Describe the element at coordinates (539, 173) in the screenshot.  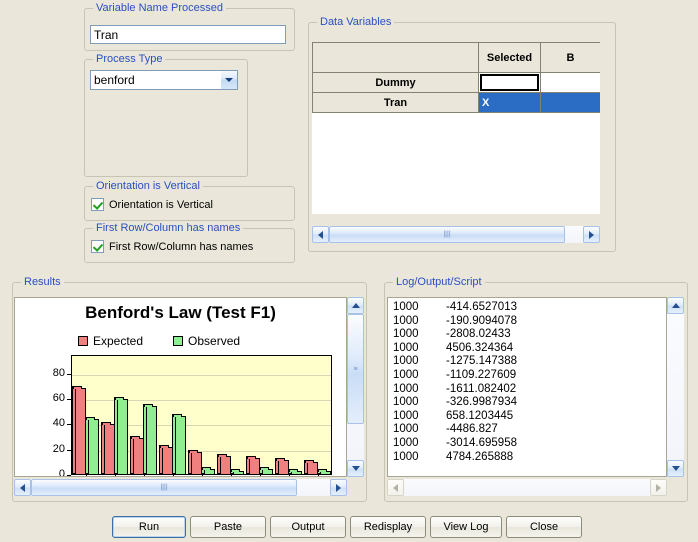
I see `grid-empty-area` at that location.